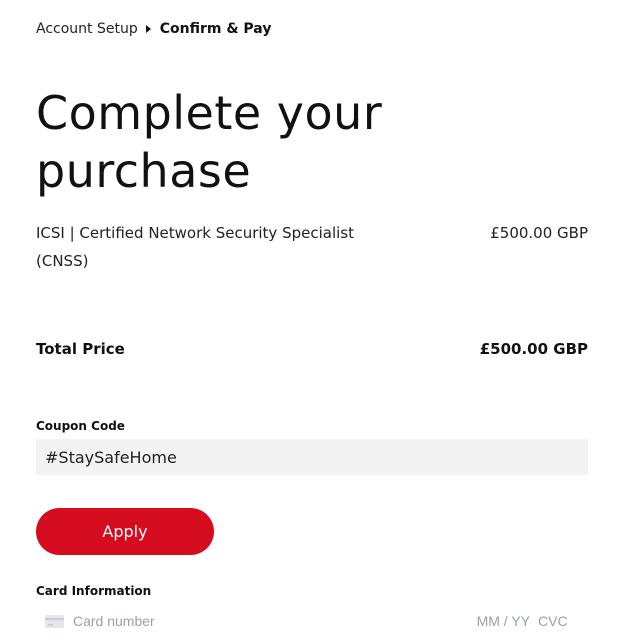 This screenshot has height=644, width=623. What do you see at coordinates (502, 621) in the screenshot?
I see `card-expiry-input` at bounding box center [502, 621].